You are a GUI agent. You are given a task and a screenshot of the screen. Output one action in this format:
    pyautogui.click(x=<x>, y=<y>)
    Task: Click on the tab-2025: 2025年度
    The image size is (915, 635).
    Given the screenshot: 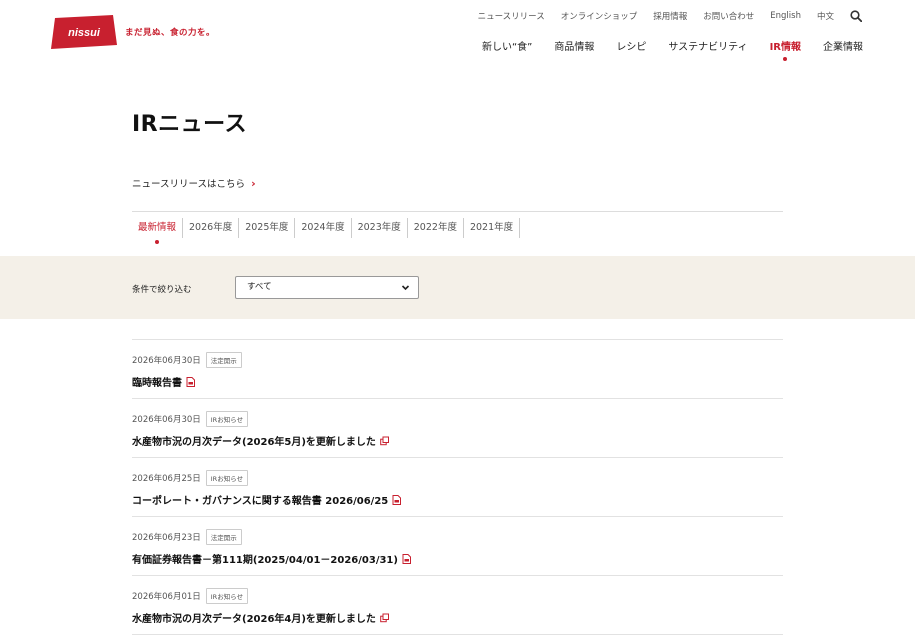 What is the action you would take?
    pyautogui.click(x=267, y=228)
    